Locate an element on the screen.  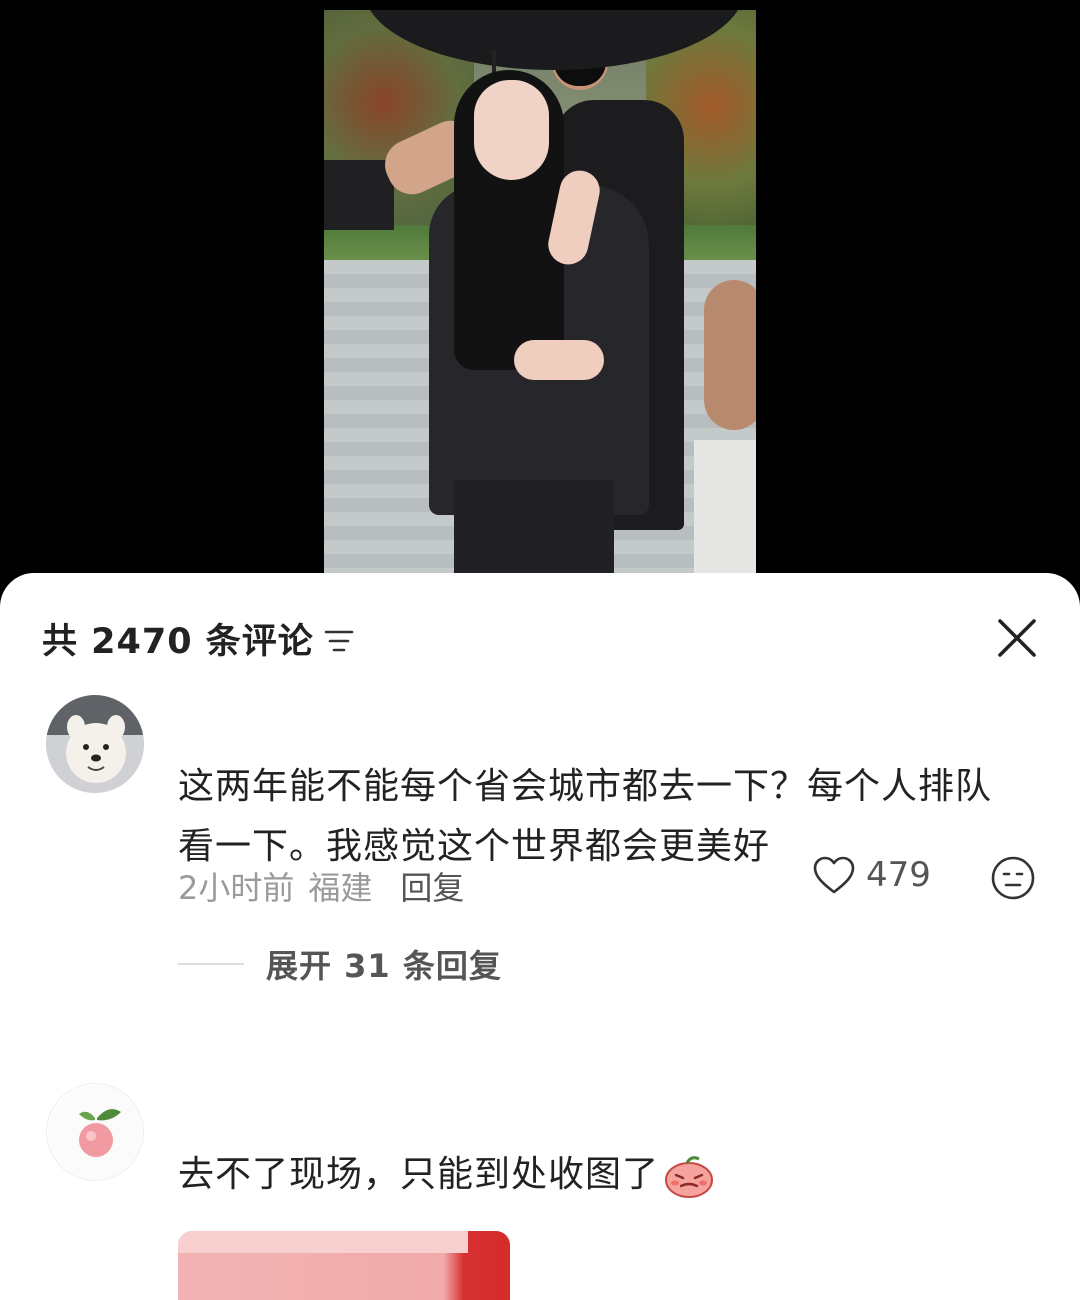
dog-avatar-icon is located at coordinates (95, 744).